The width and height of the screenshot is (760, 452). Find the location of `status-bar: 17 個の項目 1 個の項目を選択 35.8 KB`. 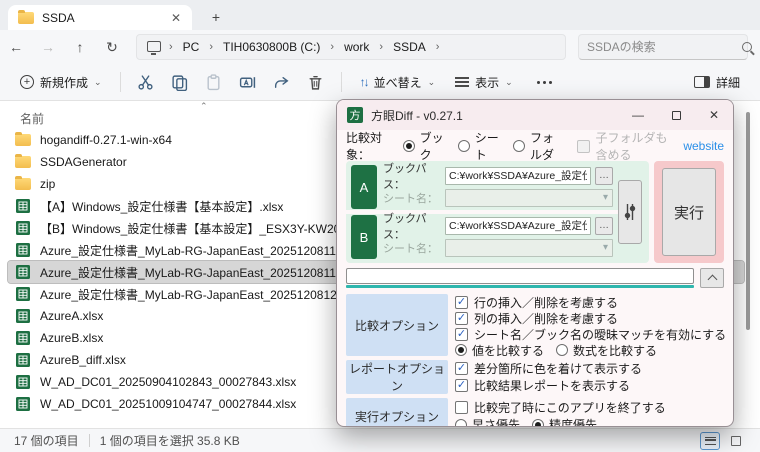

status-bar: 17 個の項目 1 個の項目を選択 35.8 KB is located at coordinates (380, 440).